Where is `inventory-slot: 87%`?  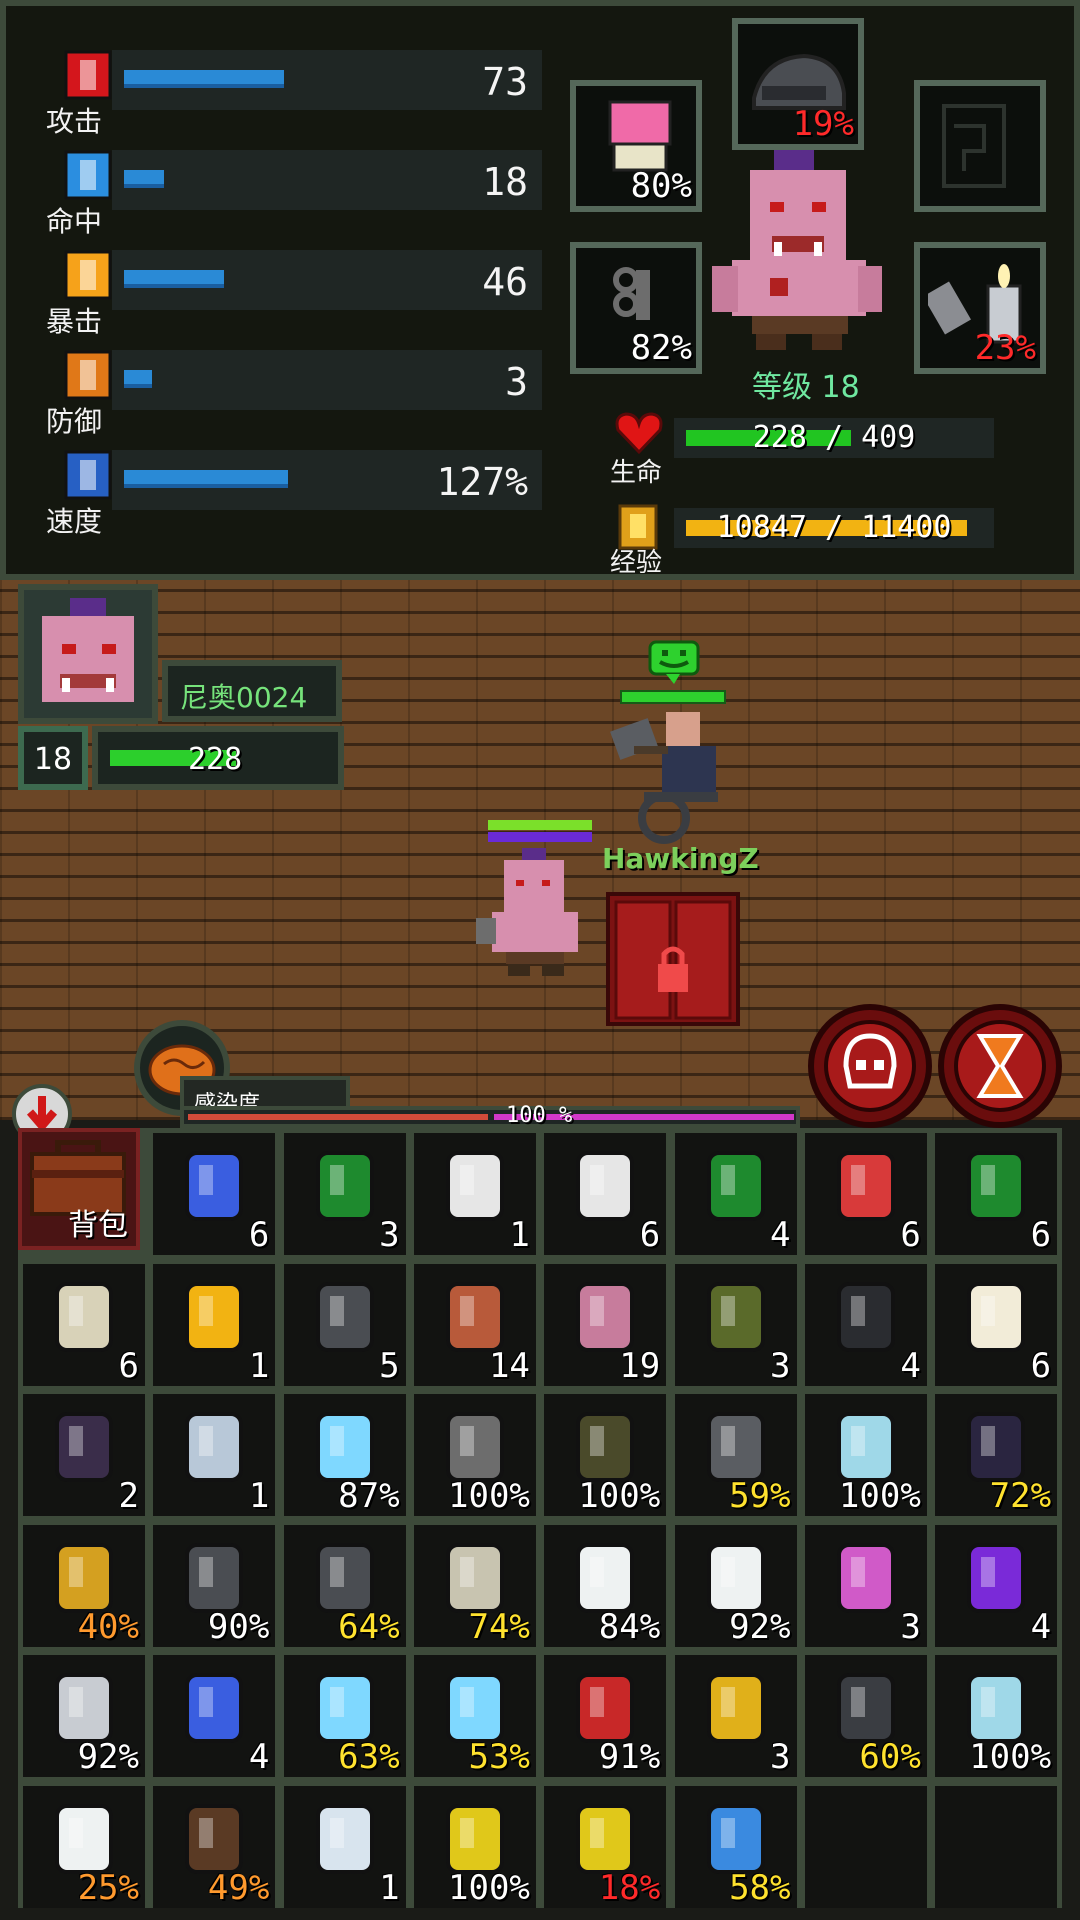 inventory-slot: 87% is located at coordinates (344, 1455).